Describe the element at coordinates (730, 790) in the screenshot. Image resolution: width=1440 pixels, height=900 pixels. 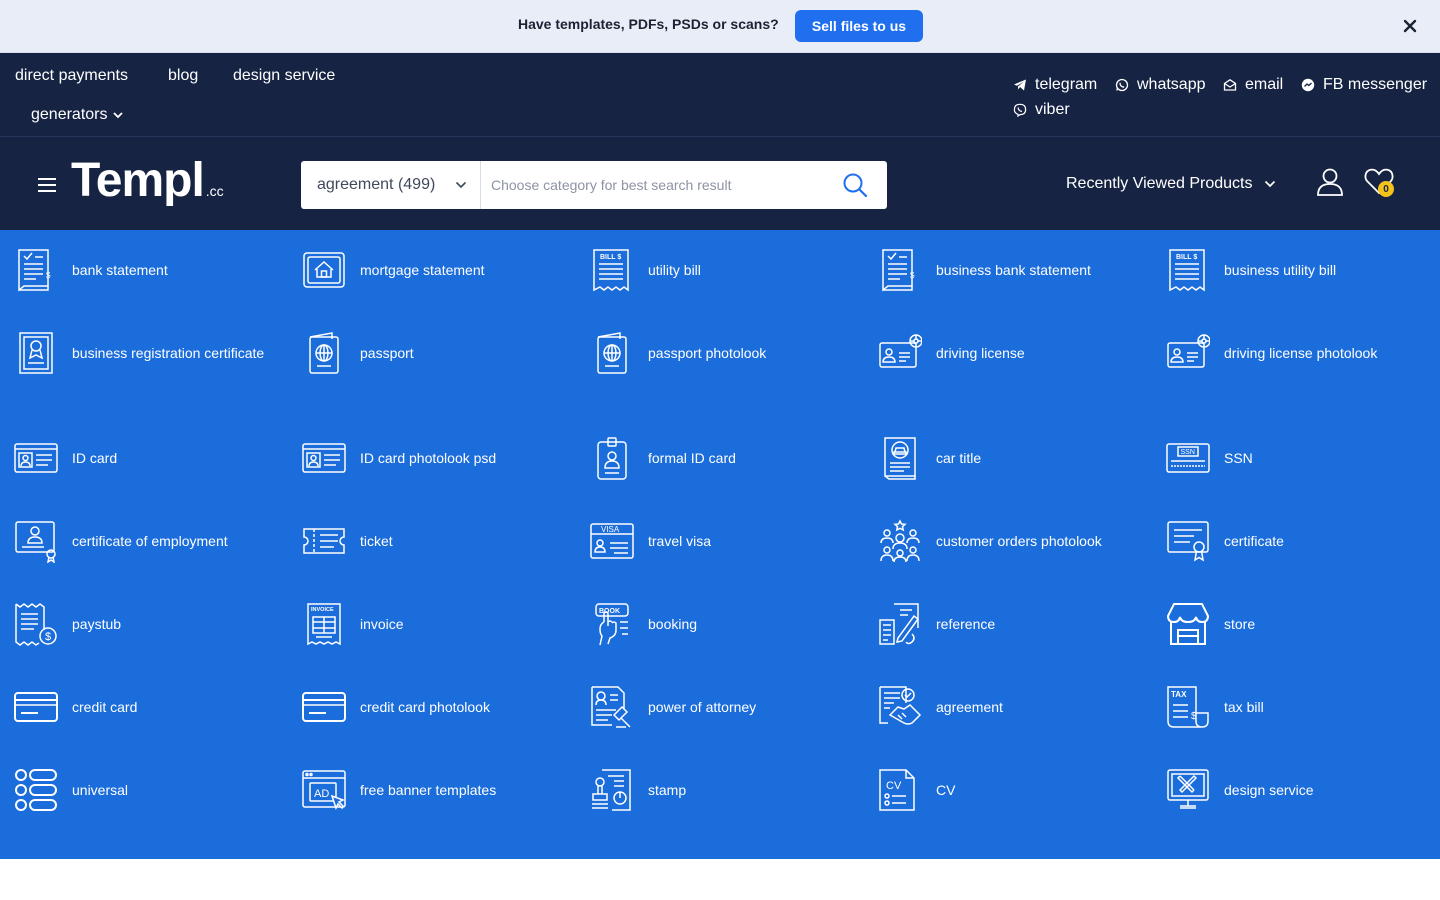
I see `category-stamp: stamp` at that location.